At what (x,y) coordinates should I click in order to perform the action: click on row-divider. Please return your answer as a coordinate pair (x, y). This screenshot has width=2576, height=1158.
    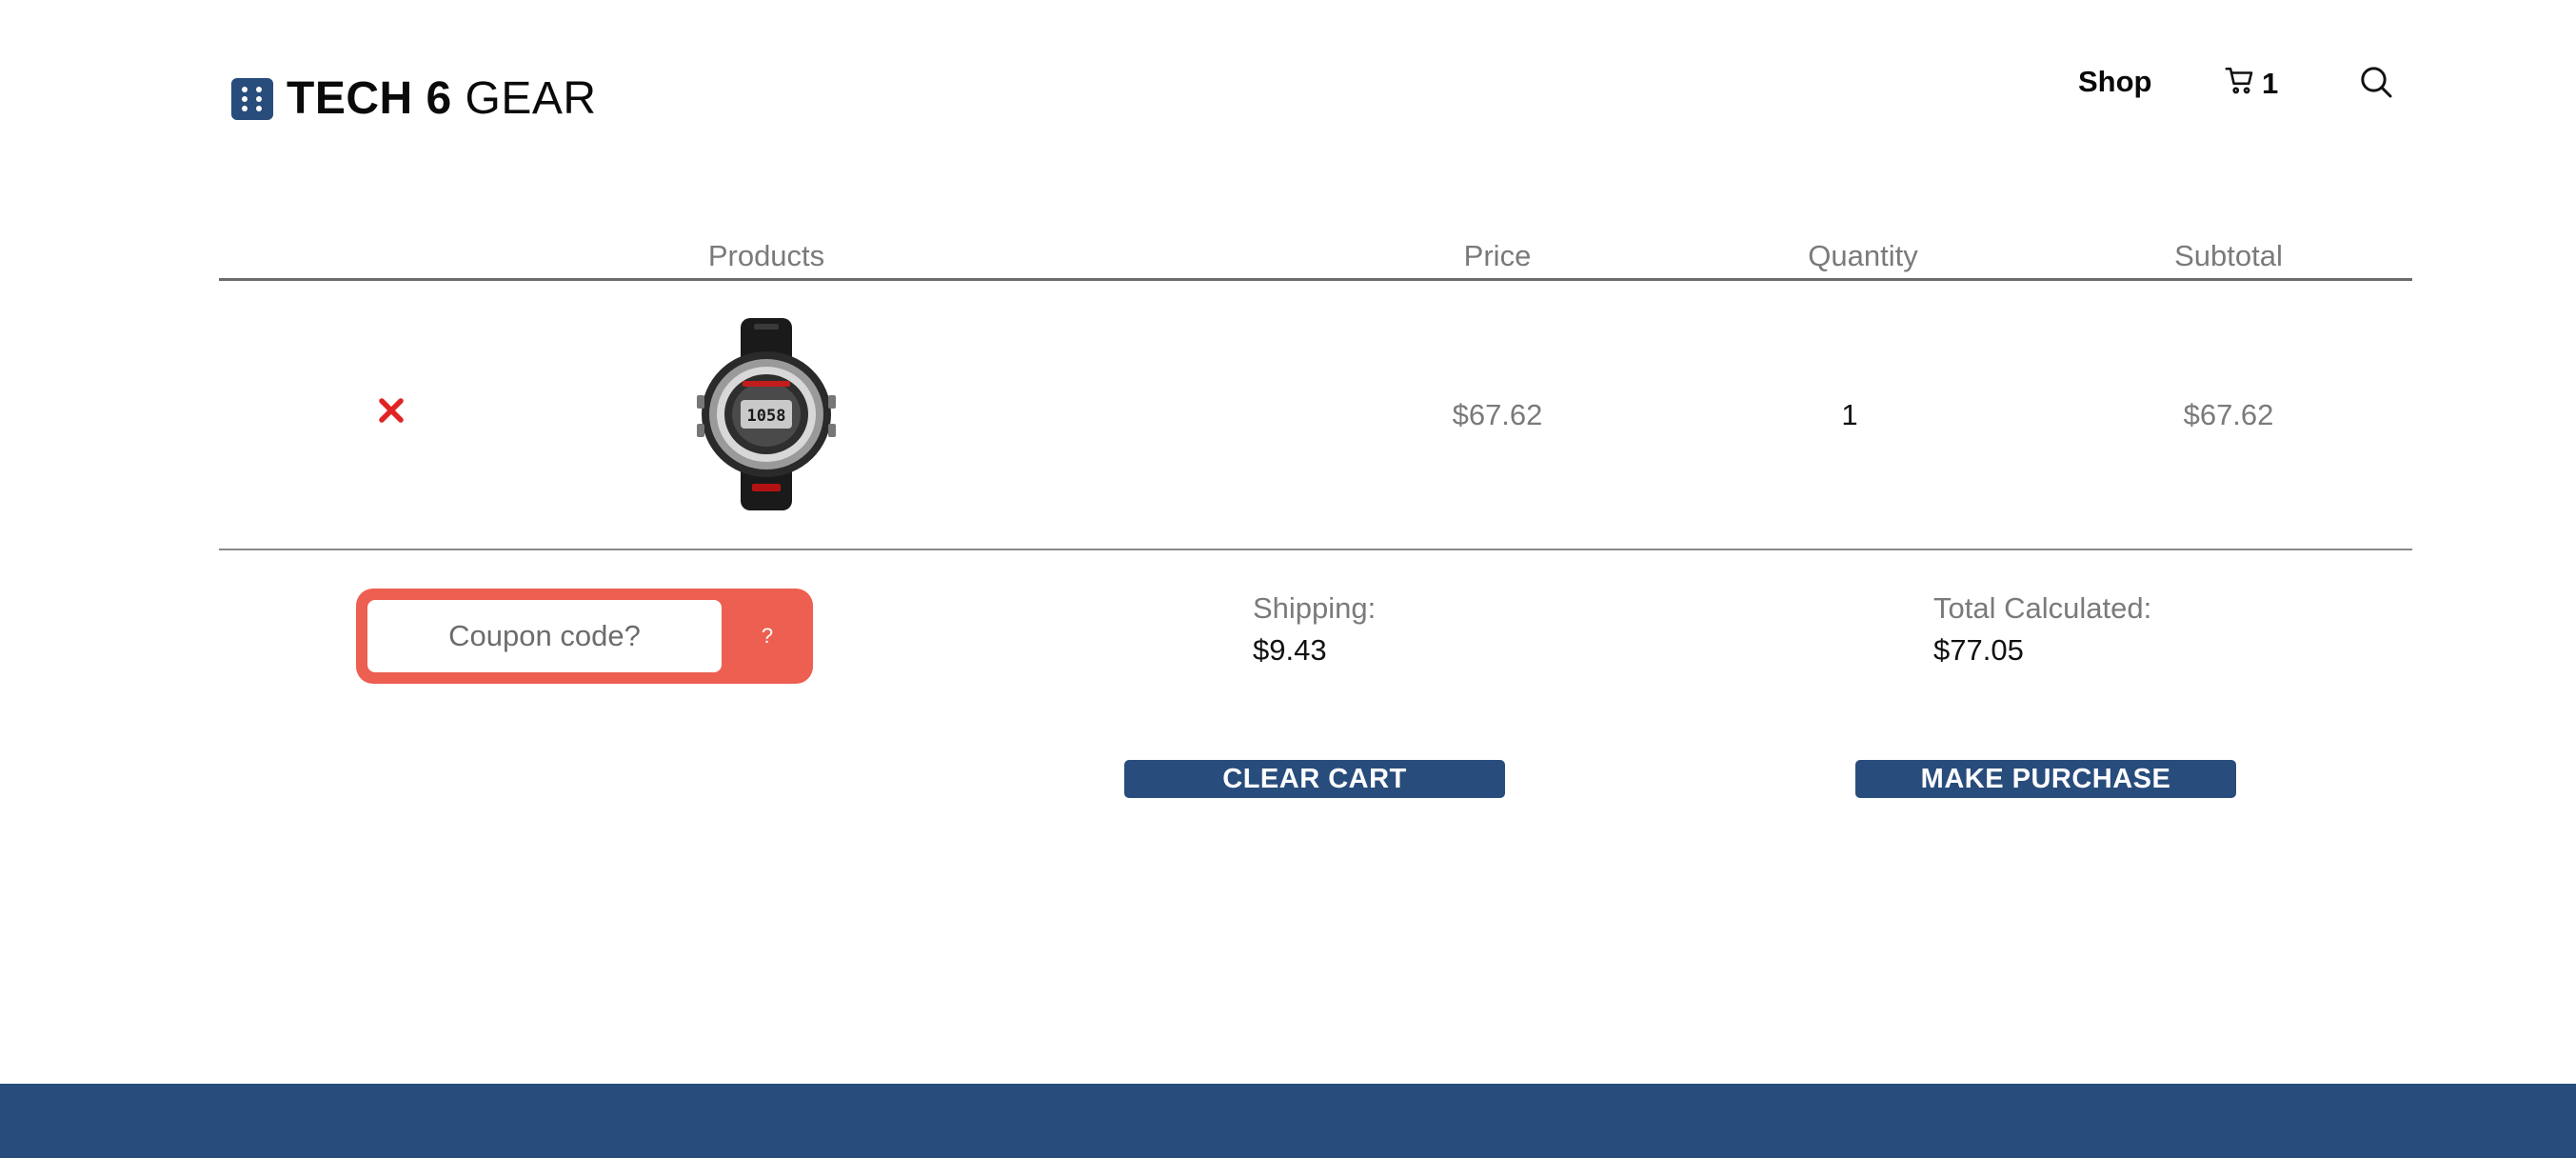
    Looking at the image, I should click on (1315, 549).